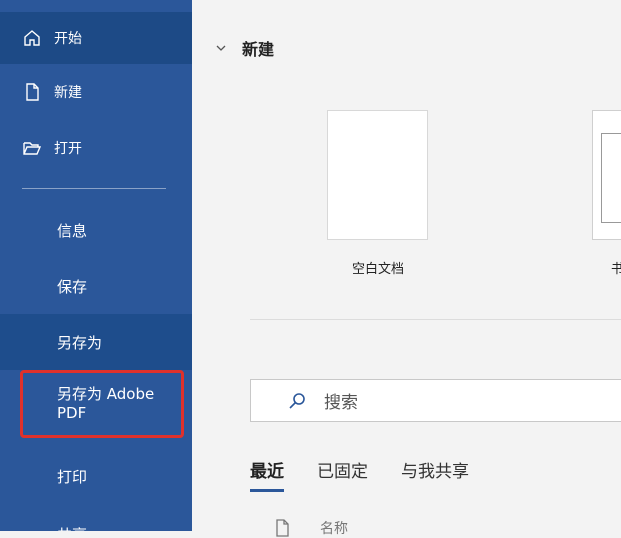  What do you see at coordinates (376, 474) in the screenshot?
I see `file-tabs: 最近 已固定 与我共享` at bounding box center [376, 474].